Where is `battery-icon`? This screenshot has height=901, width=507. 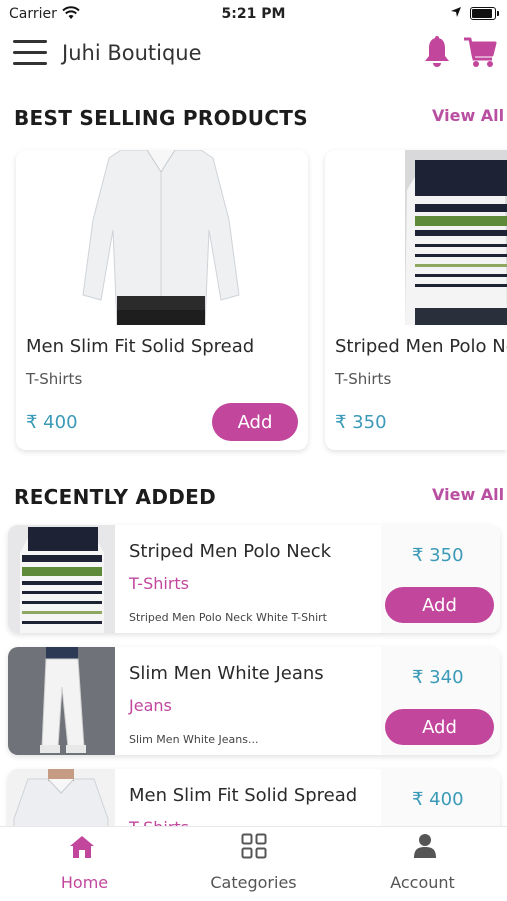
battery-icon is located at coordinates (483, 13).